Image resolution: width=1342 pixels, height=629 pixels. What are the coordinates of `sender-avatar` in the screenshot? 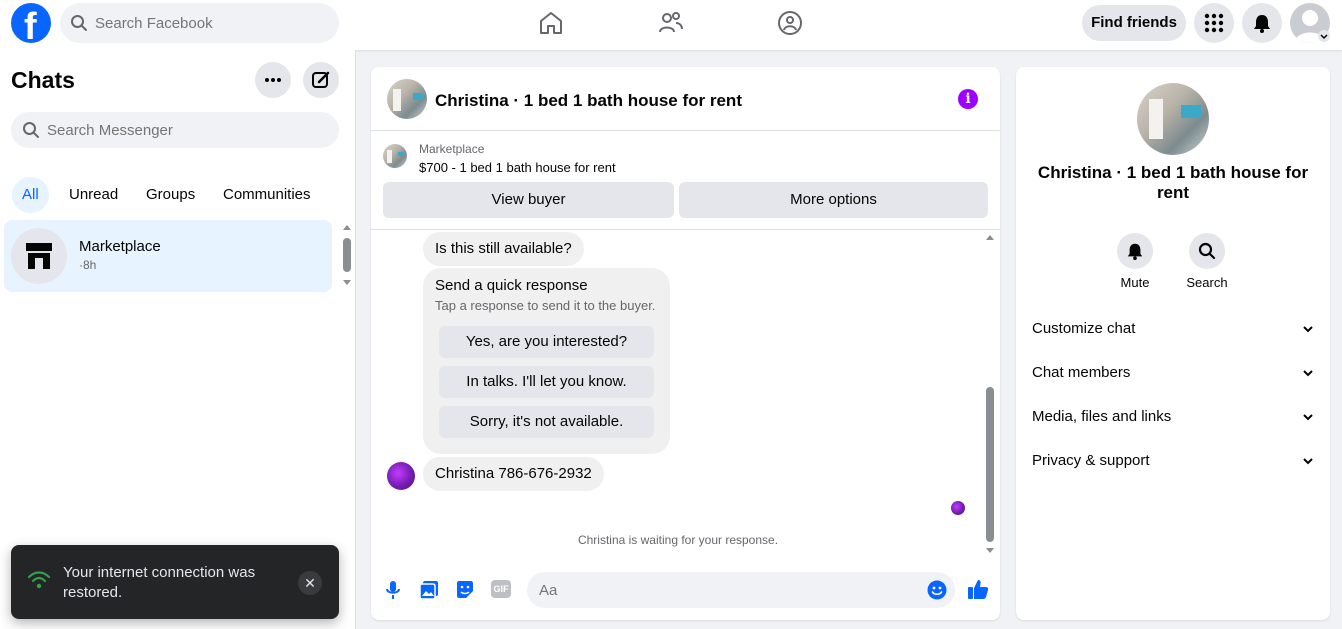 It's located at (401, 476).